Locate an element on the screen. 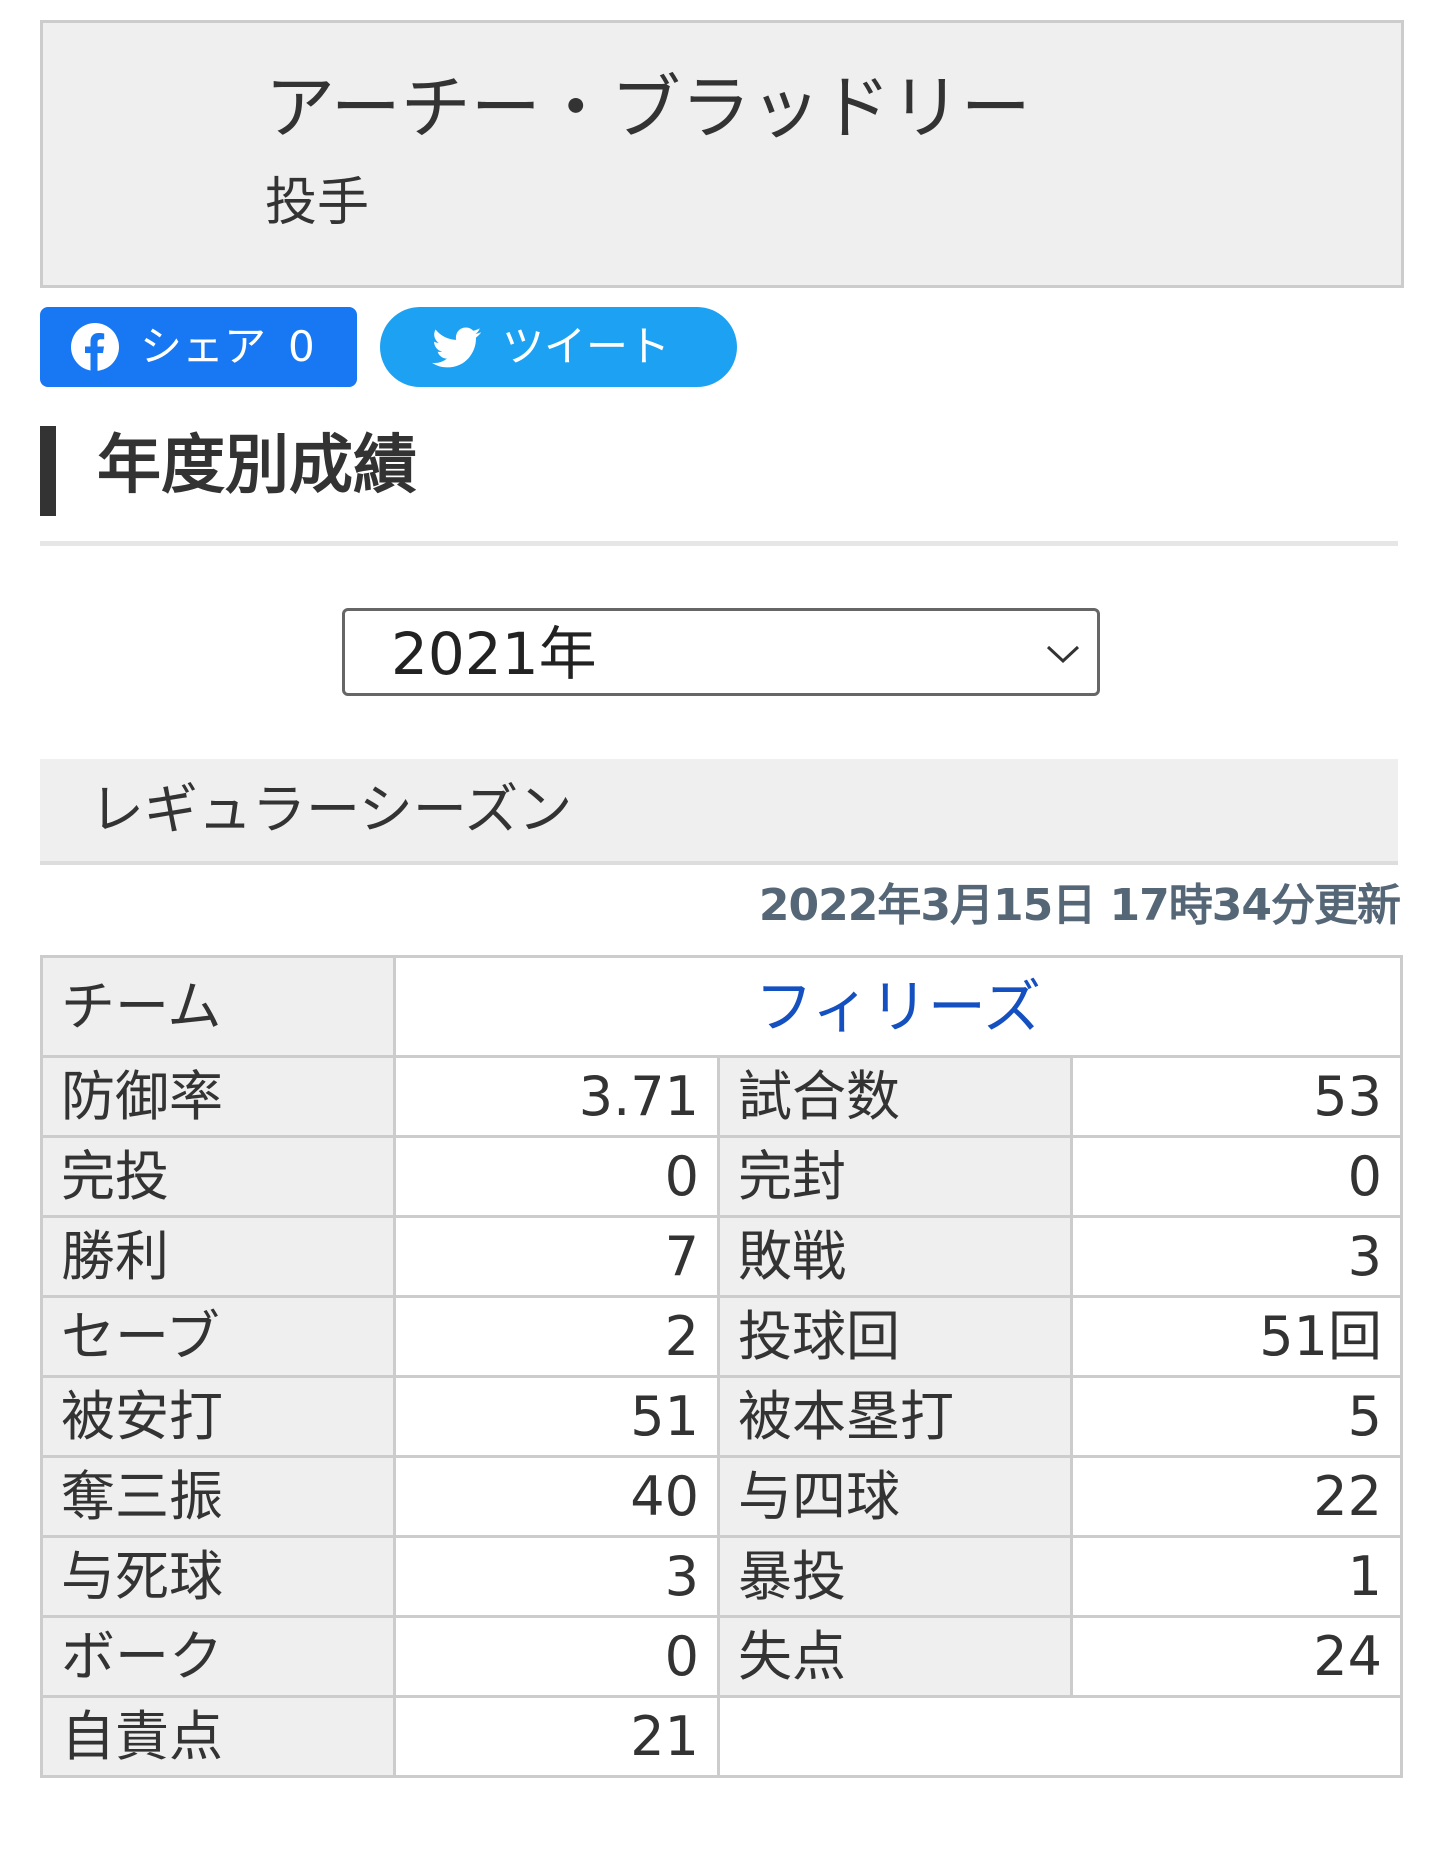 The width and height of the screenshot is (1440, 1851). stat-value: 1 is located at coordinates (1236, 1576).